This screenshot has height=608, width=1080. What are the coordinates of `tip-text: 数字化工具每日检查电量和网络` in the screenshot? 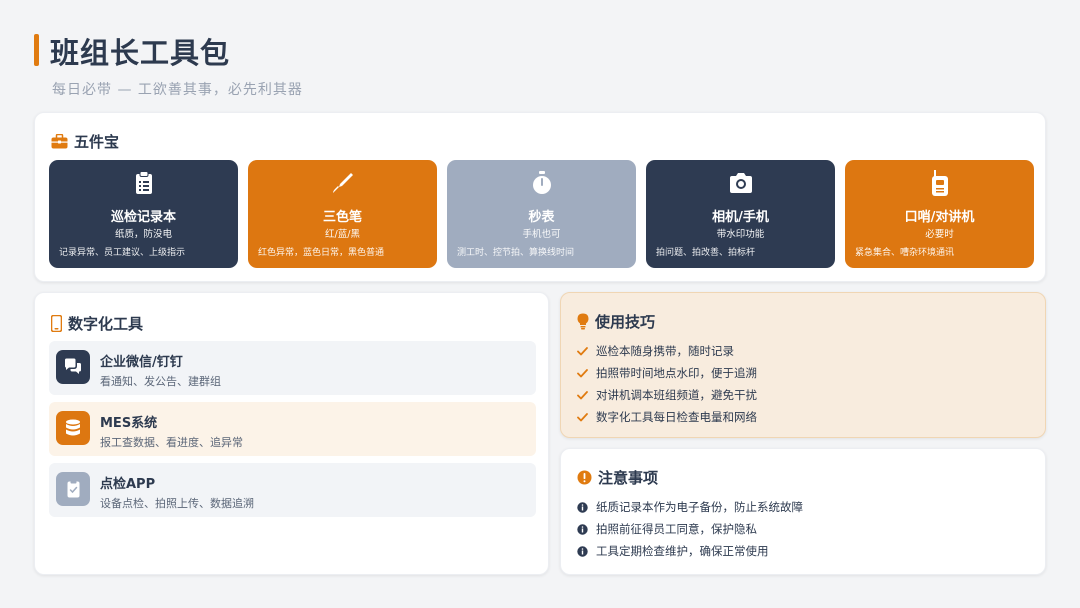 It's located at (676, 417).